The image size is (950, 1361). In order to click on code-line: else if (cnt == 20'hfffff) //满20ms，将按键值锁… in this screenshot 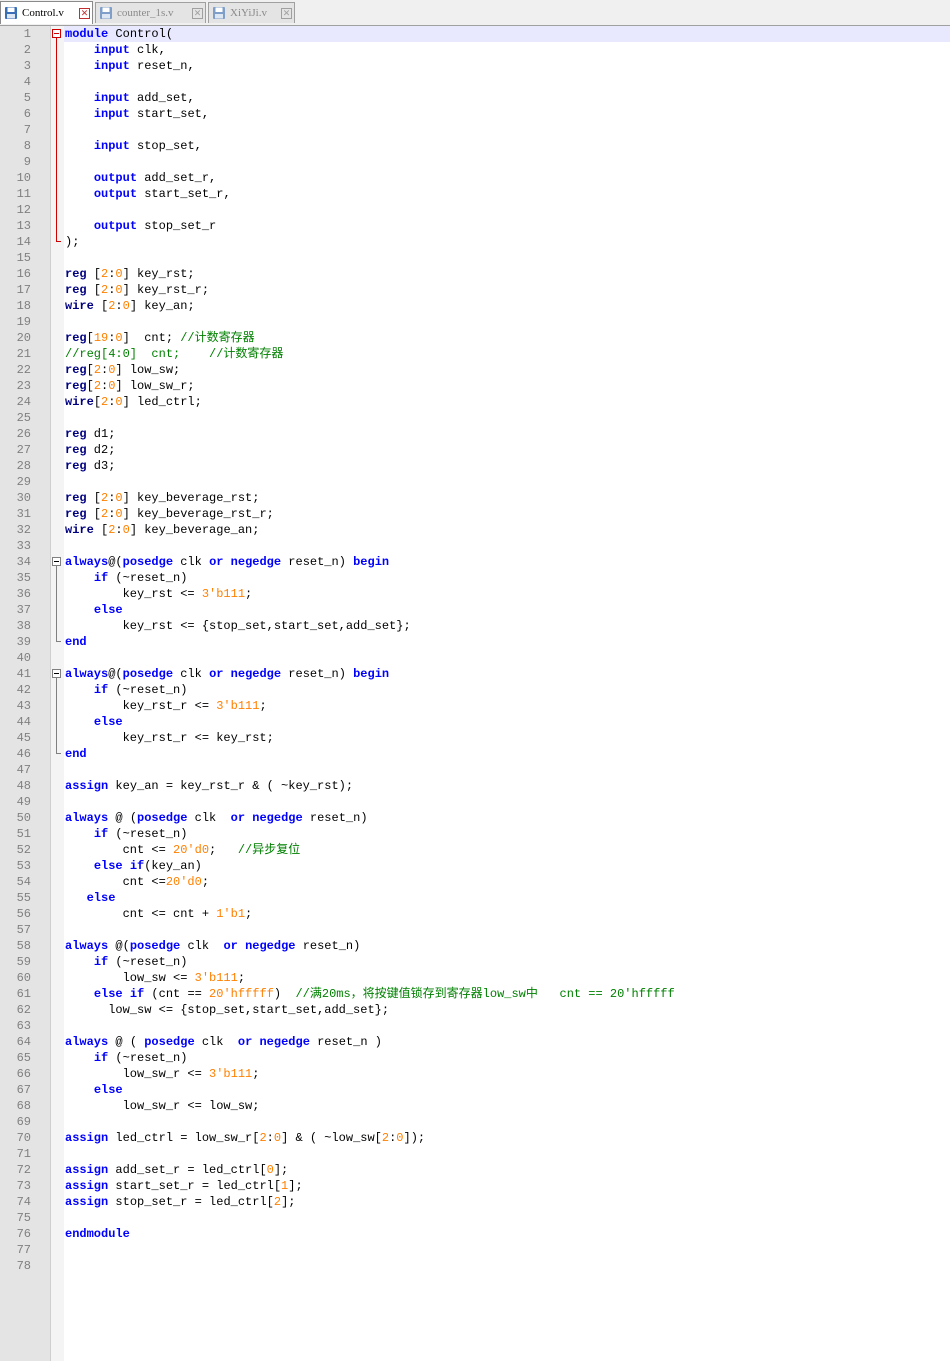, I will do `click(370, 994)`.